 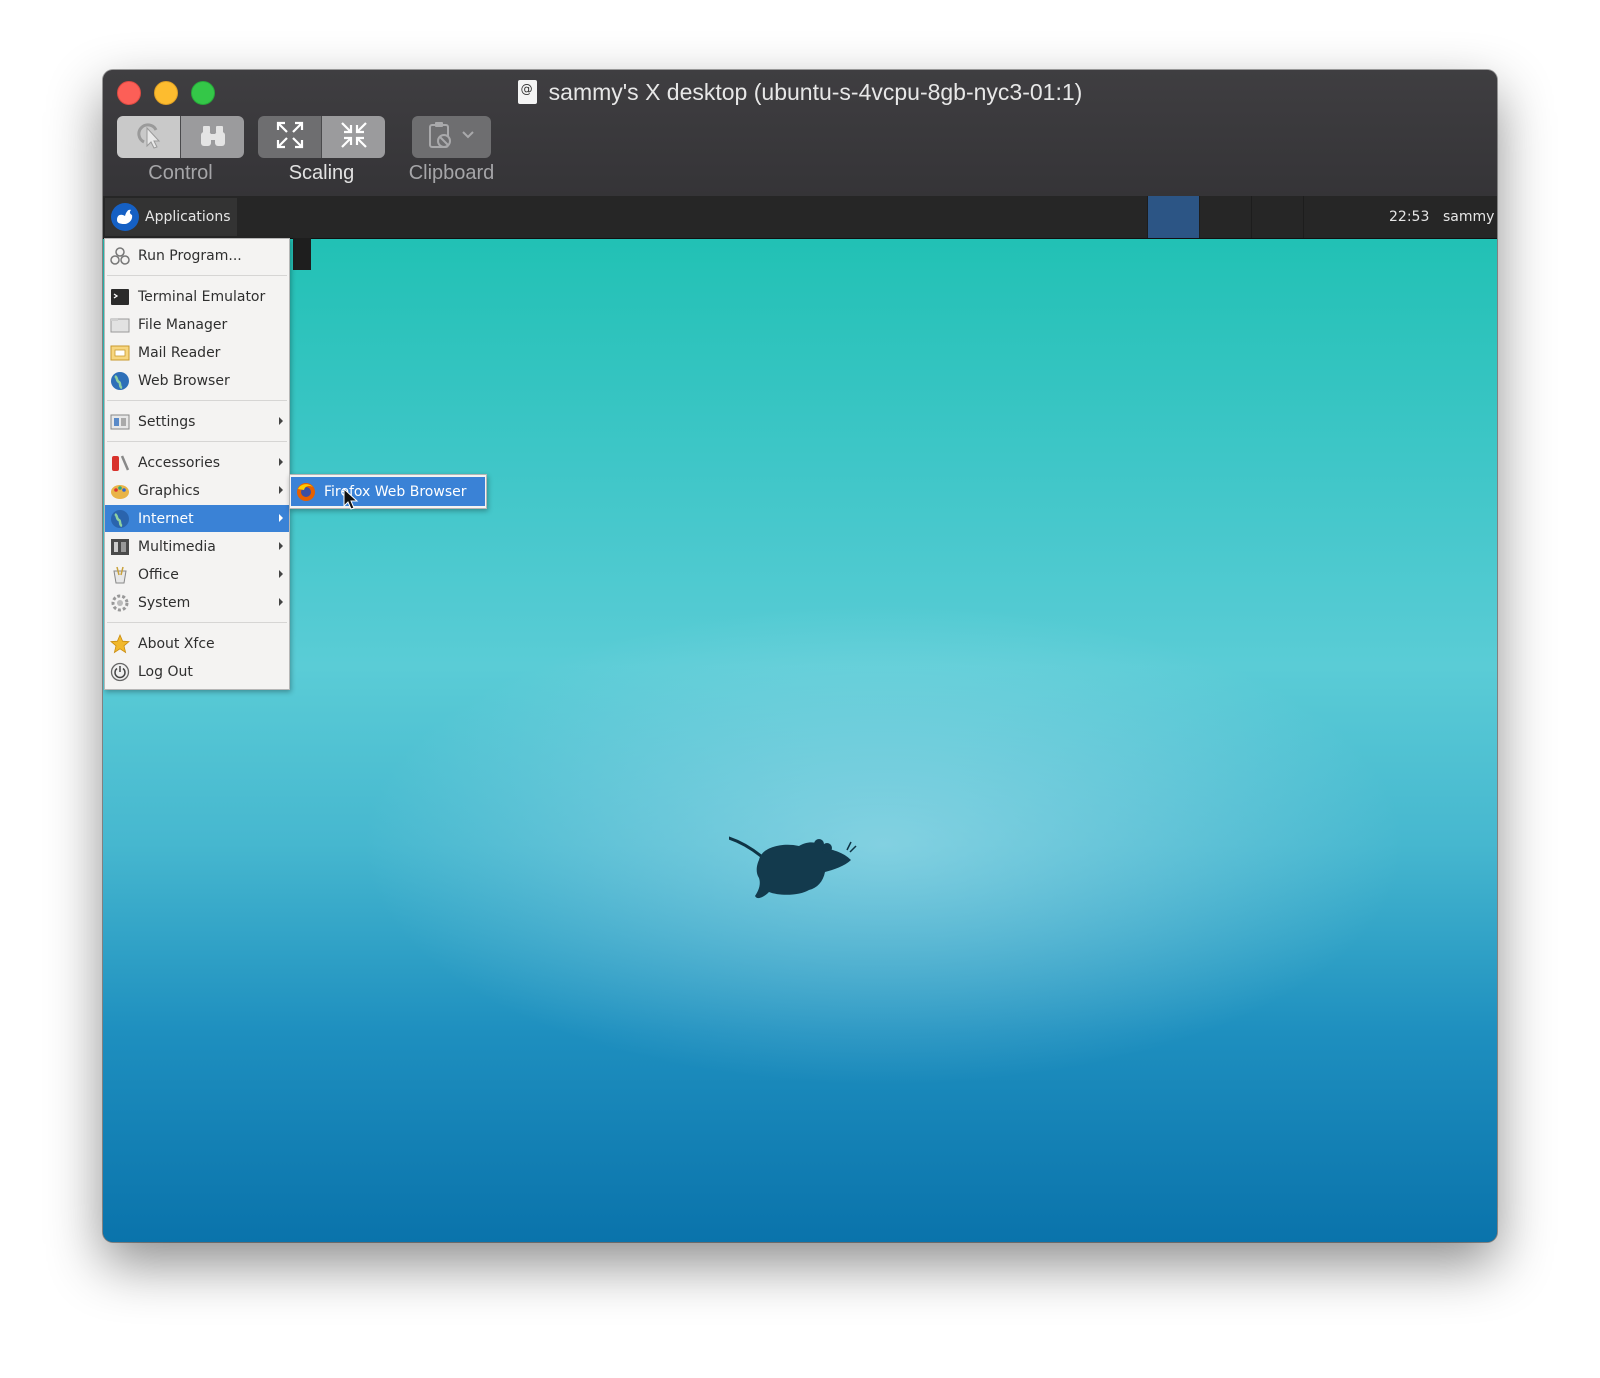 I want to click on graphics-icon, so click(x=120, y=491).